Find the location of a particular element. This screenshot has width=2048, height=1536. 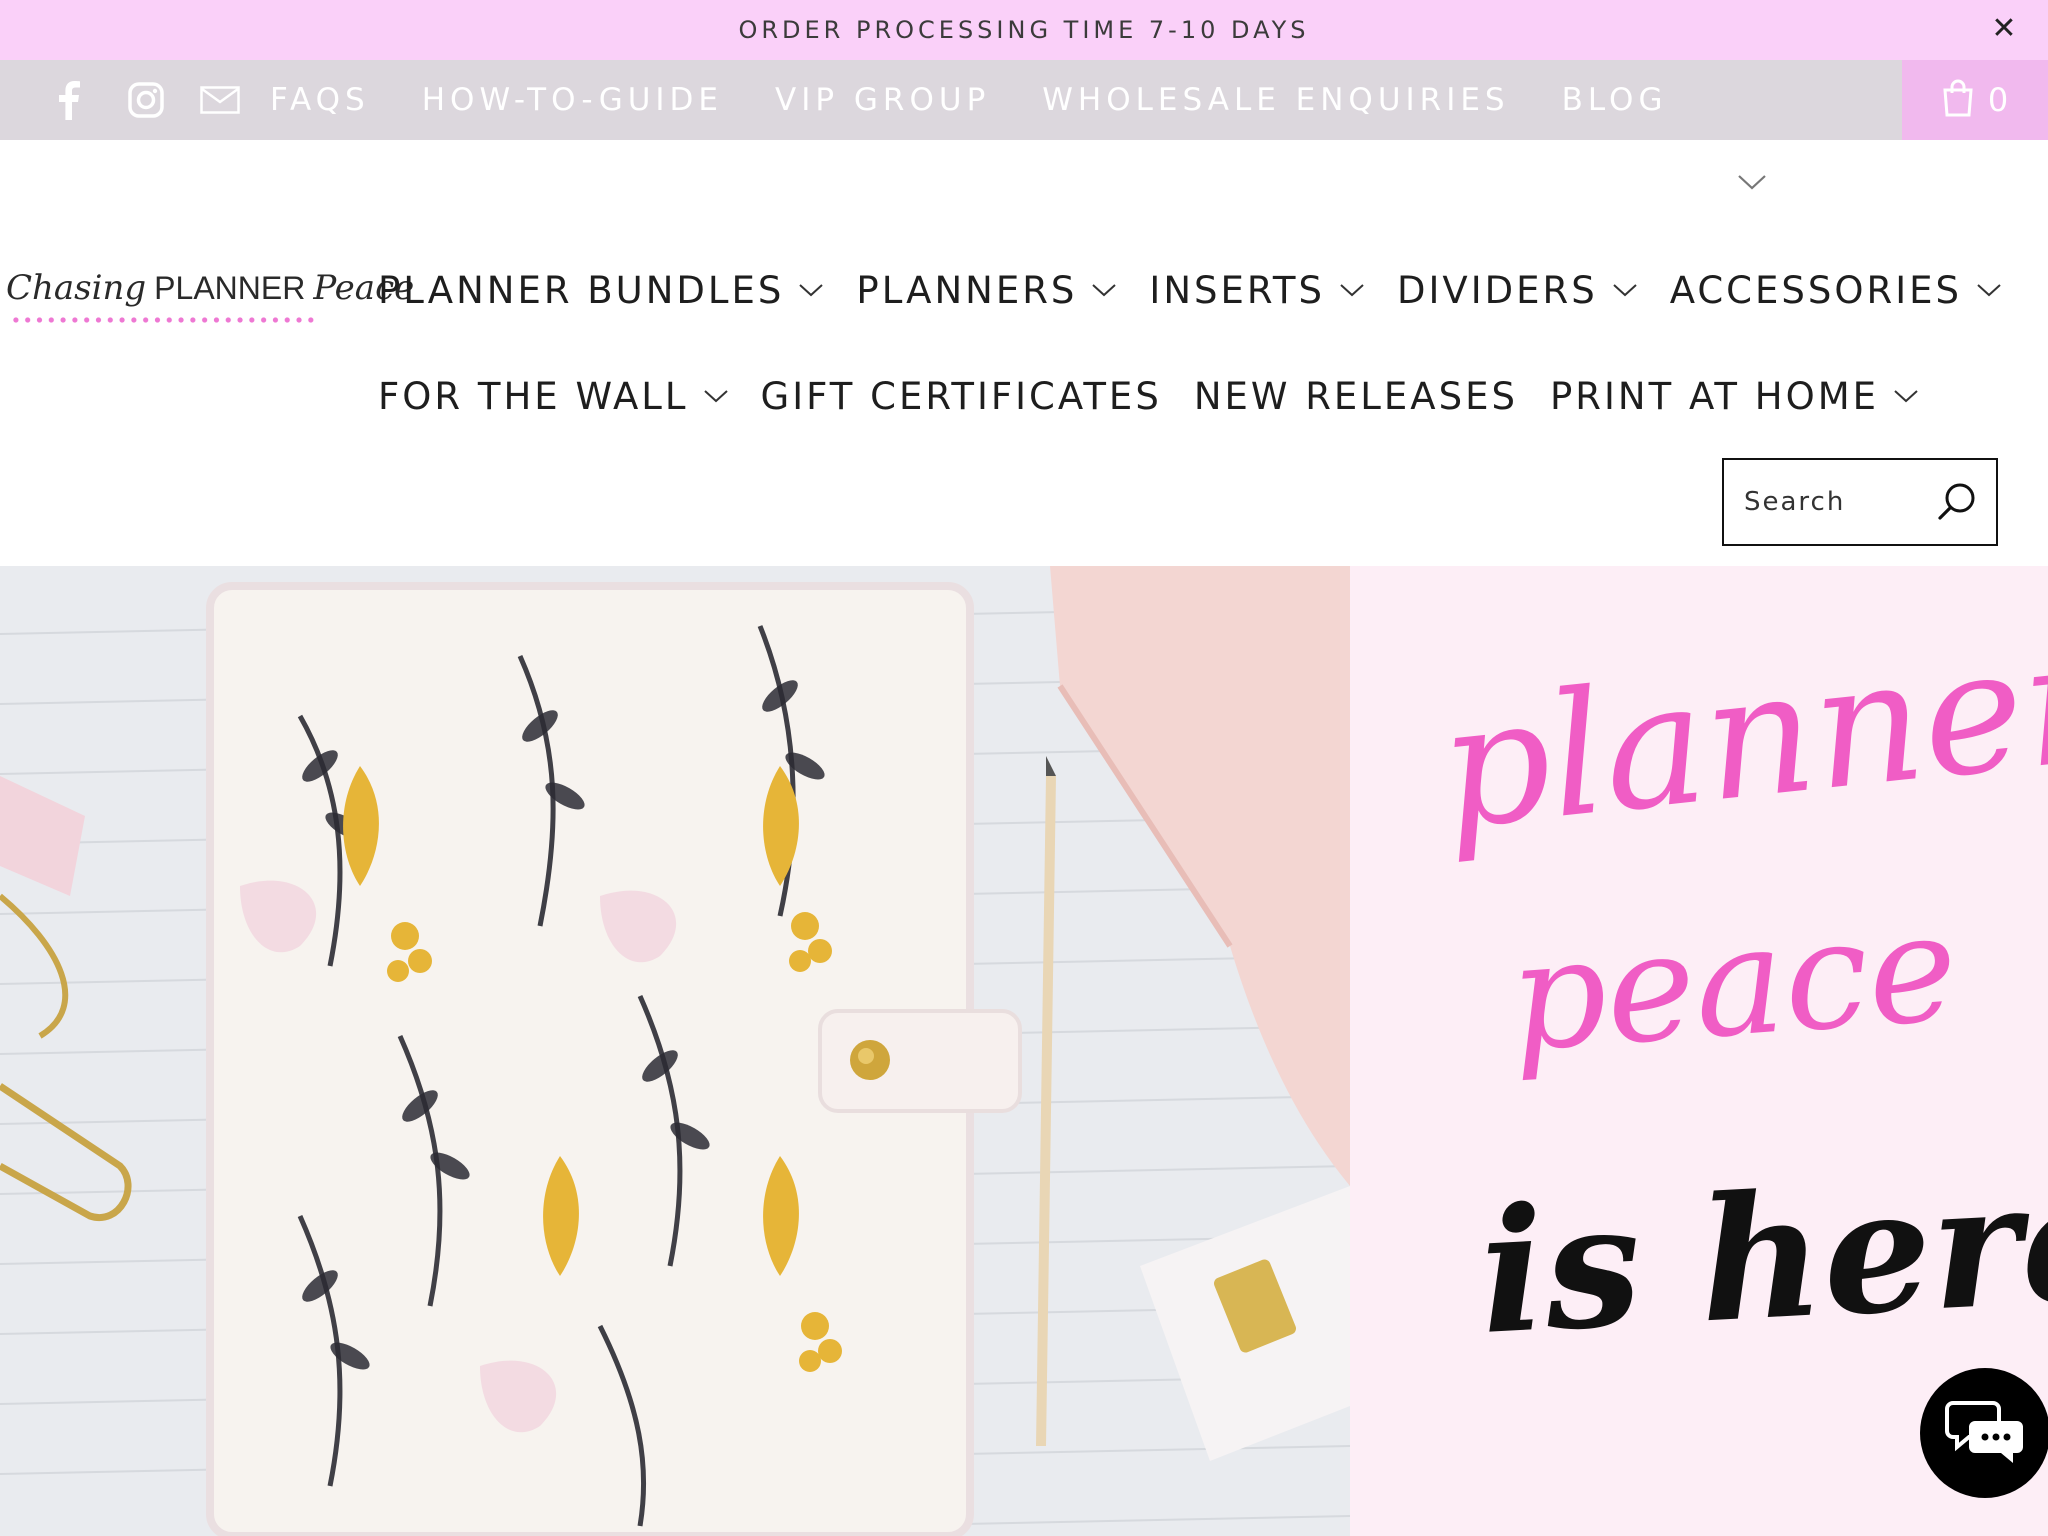

nav-planner-bundles: PLANNER BUNDLES is located at coordinates (601, 290).